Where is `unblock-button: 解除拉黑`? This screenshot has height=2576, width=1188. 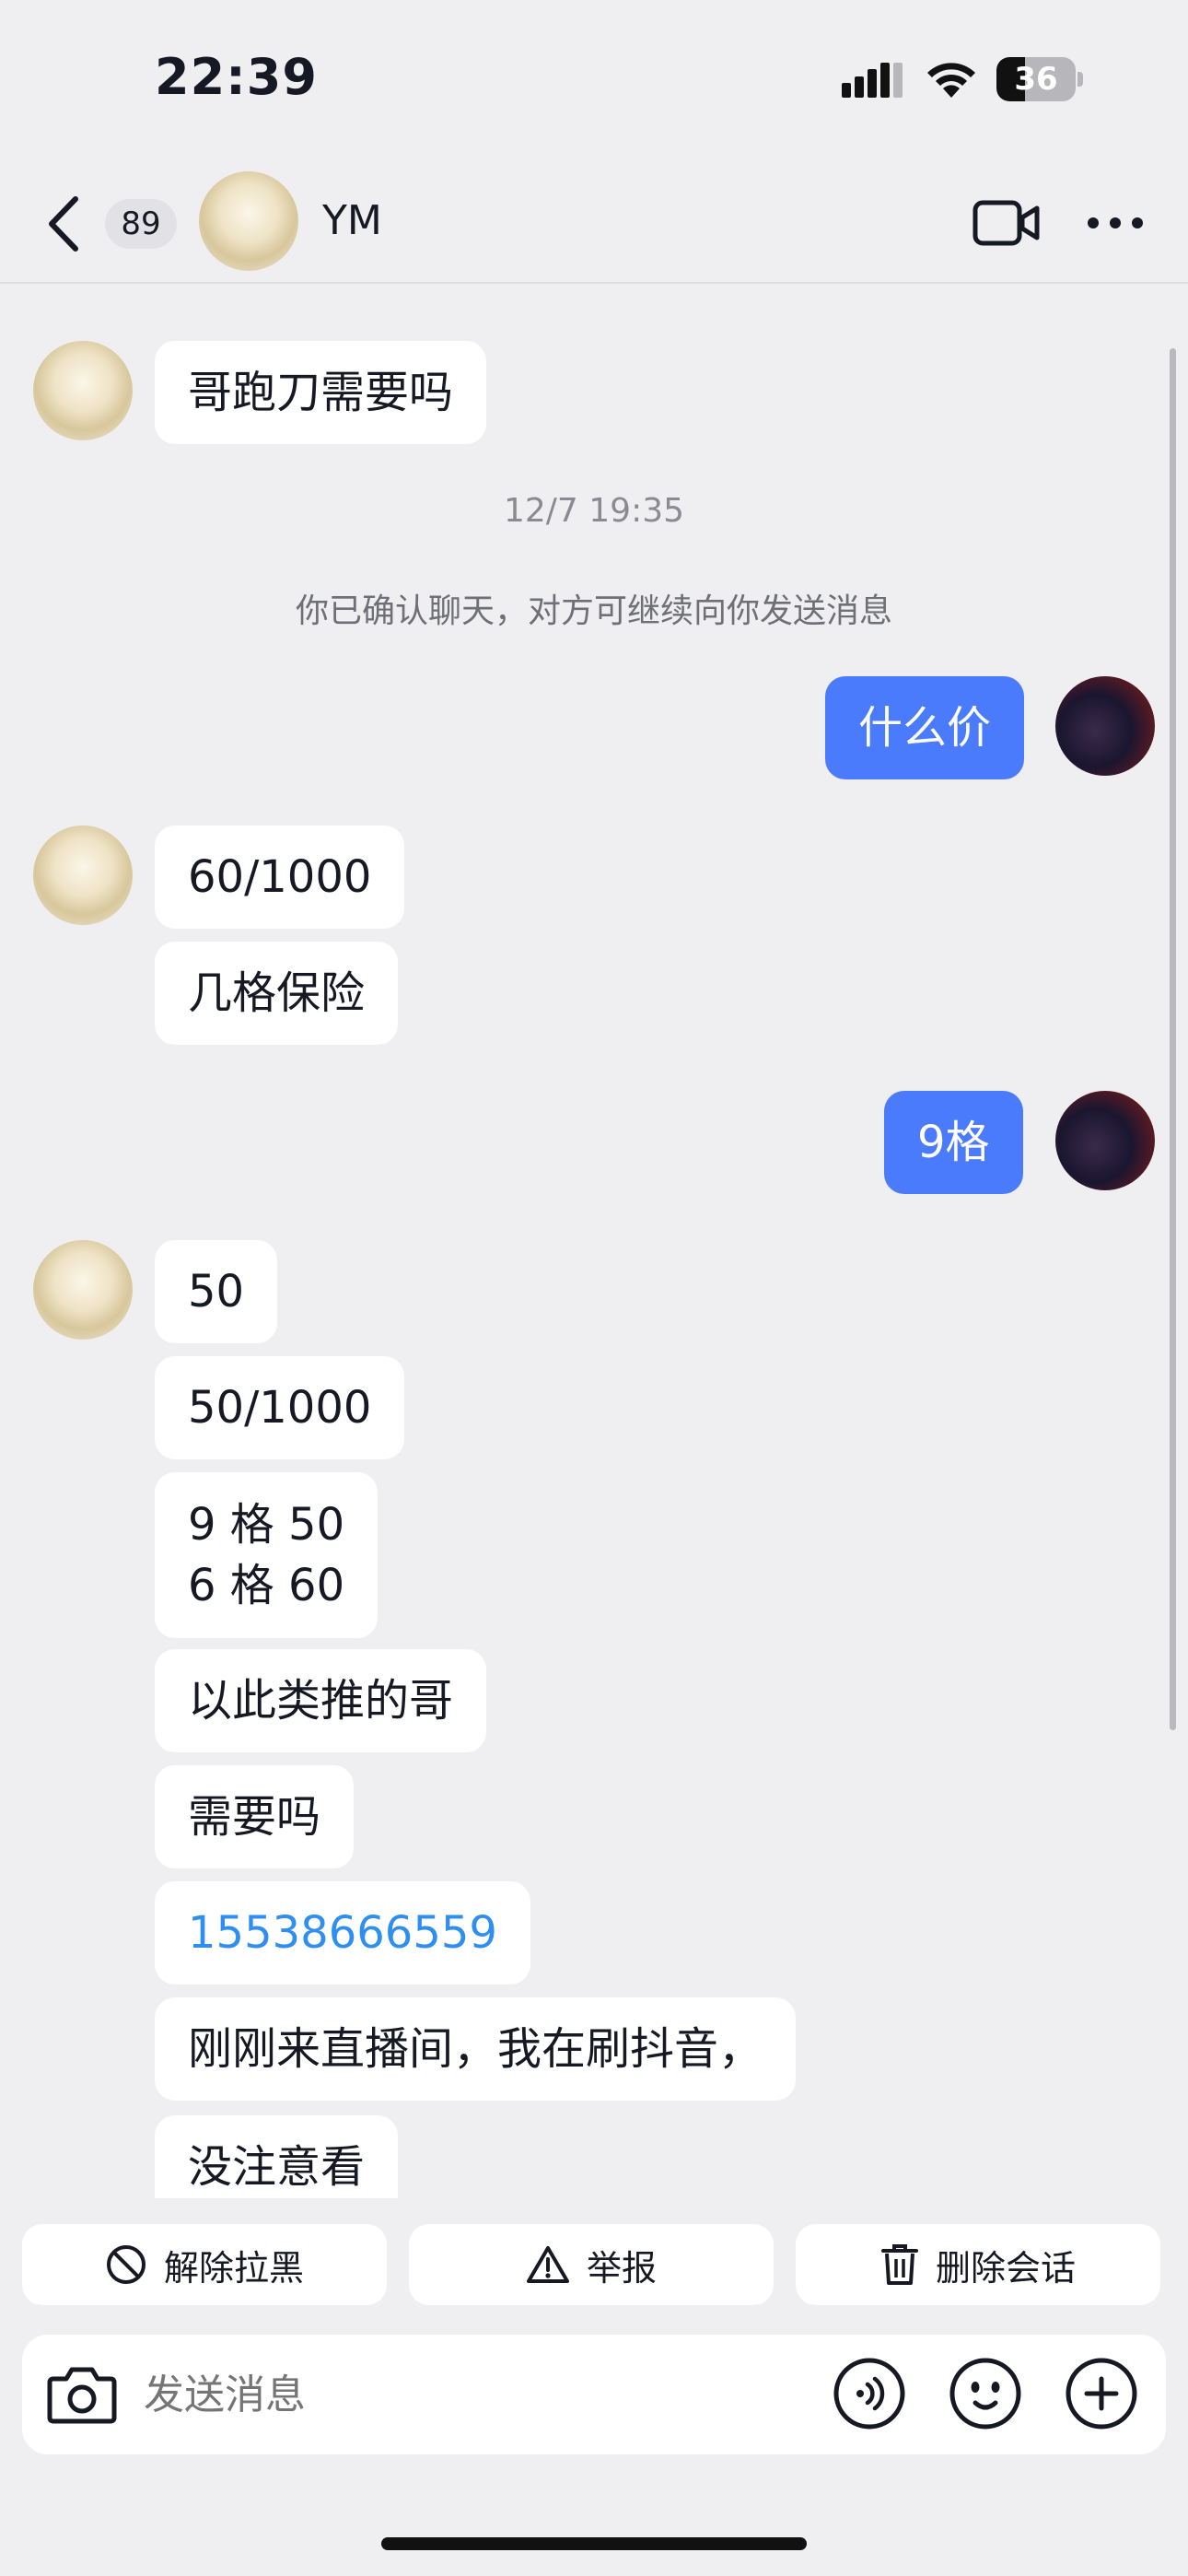 unblock-button: 解除拉黑 is located at coordinates (204, 2264).